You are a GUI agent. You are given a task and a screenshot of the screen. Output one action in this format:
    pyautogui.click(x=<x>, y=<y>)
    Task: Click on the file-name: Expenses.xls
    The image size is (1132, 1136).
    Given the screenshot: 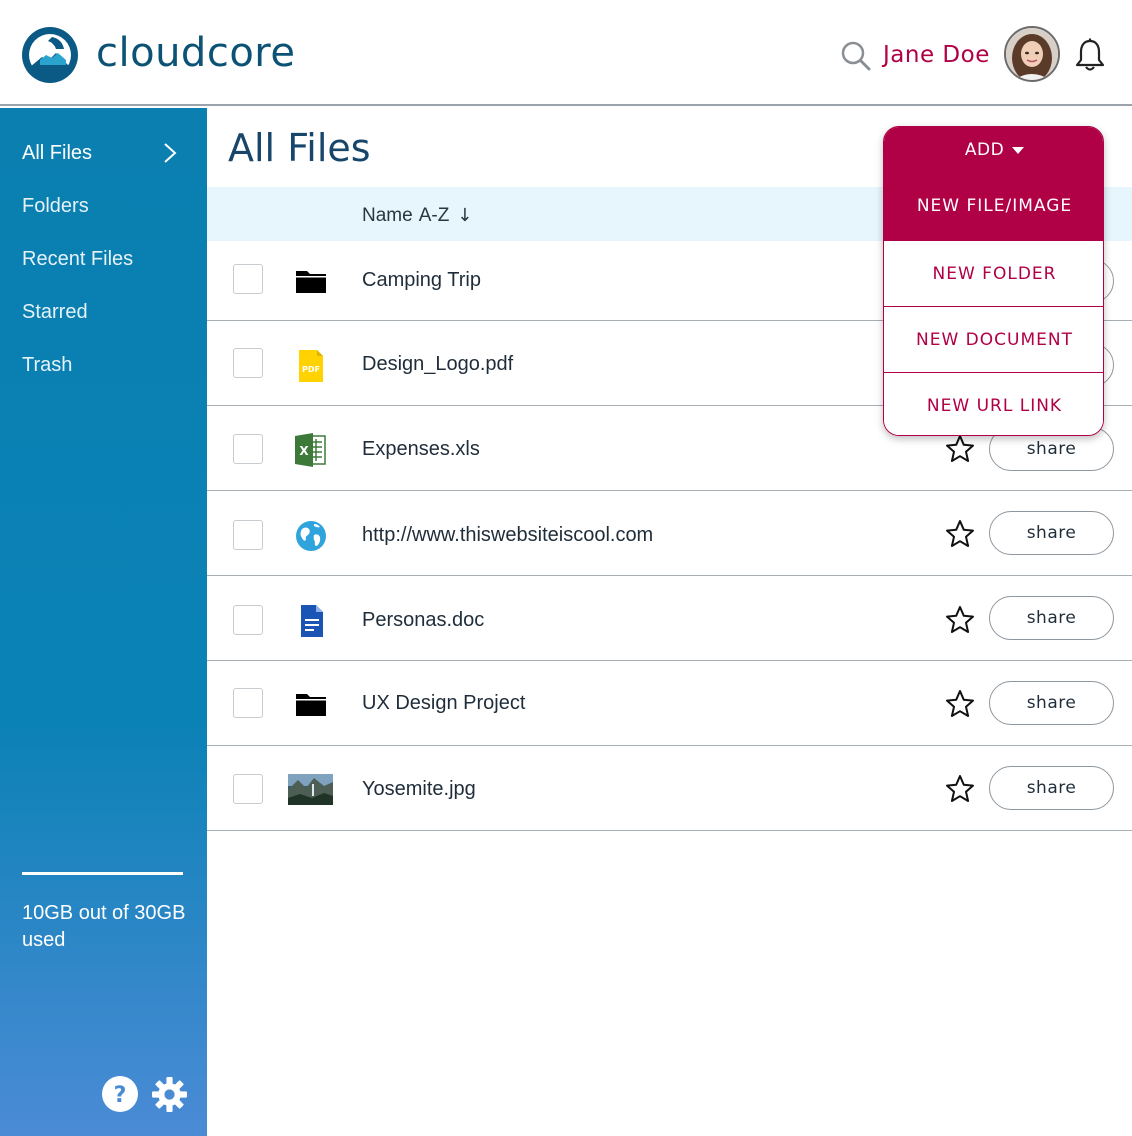 What is the action you would take?
    pyautogui.click(x=421, y=449)
    